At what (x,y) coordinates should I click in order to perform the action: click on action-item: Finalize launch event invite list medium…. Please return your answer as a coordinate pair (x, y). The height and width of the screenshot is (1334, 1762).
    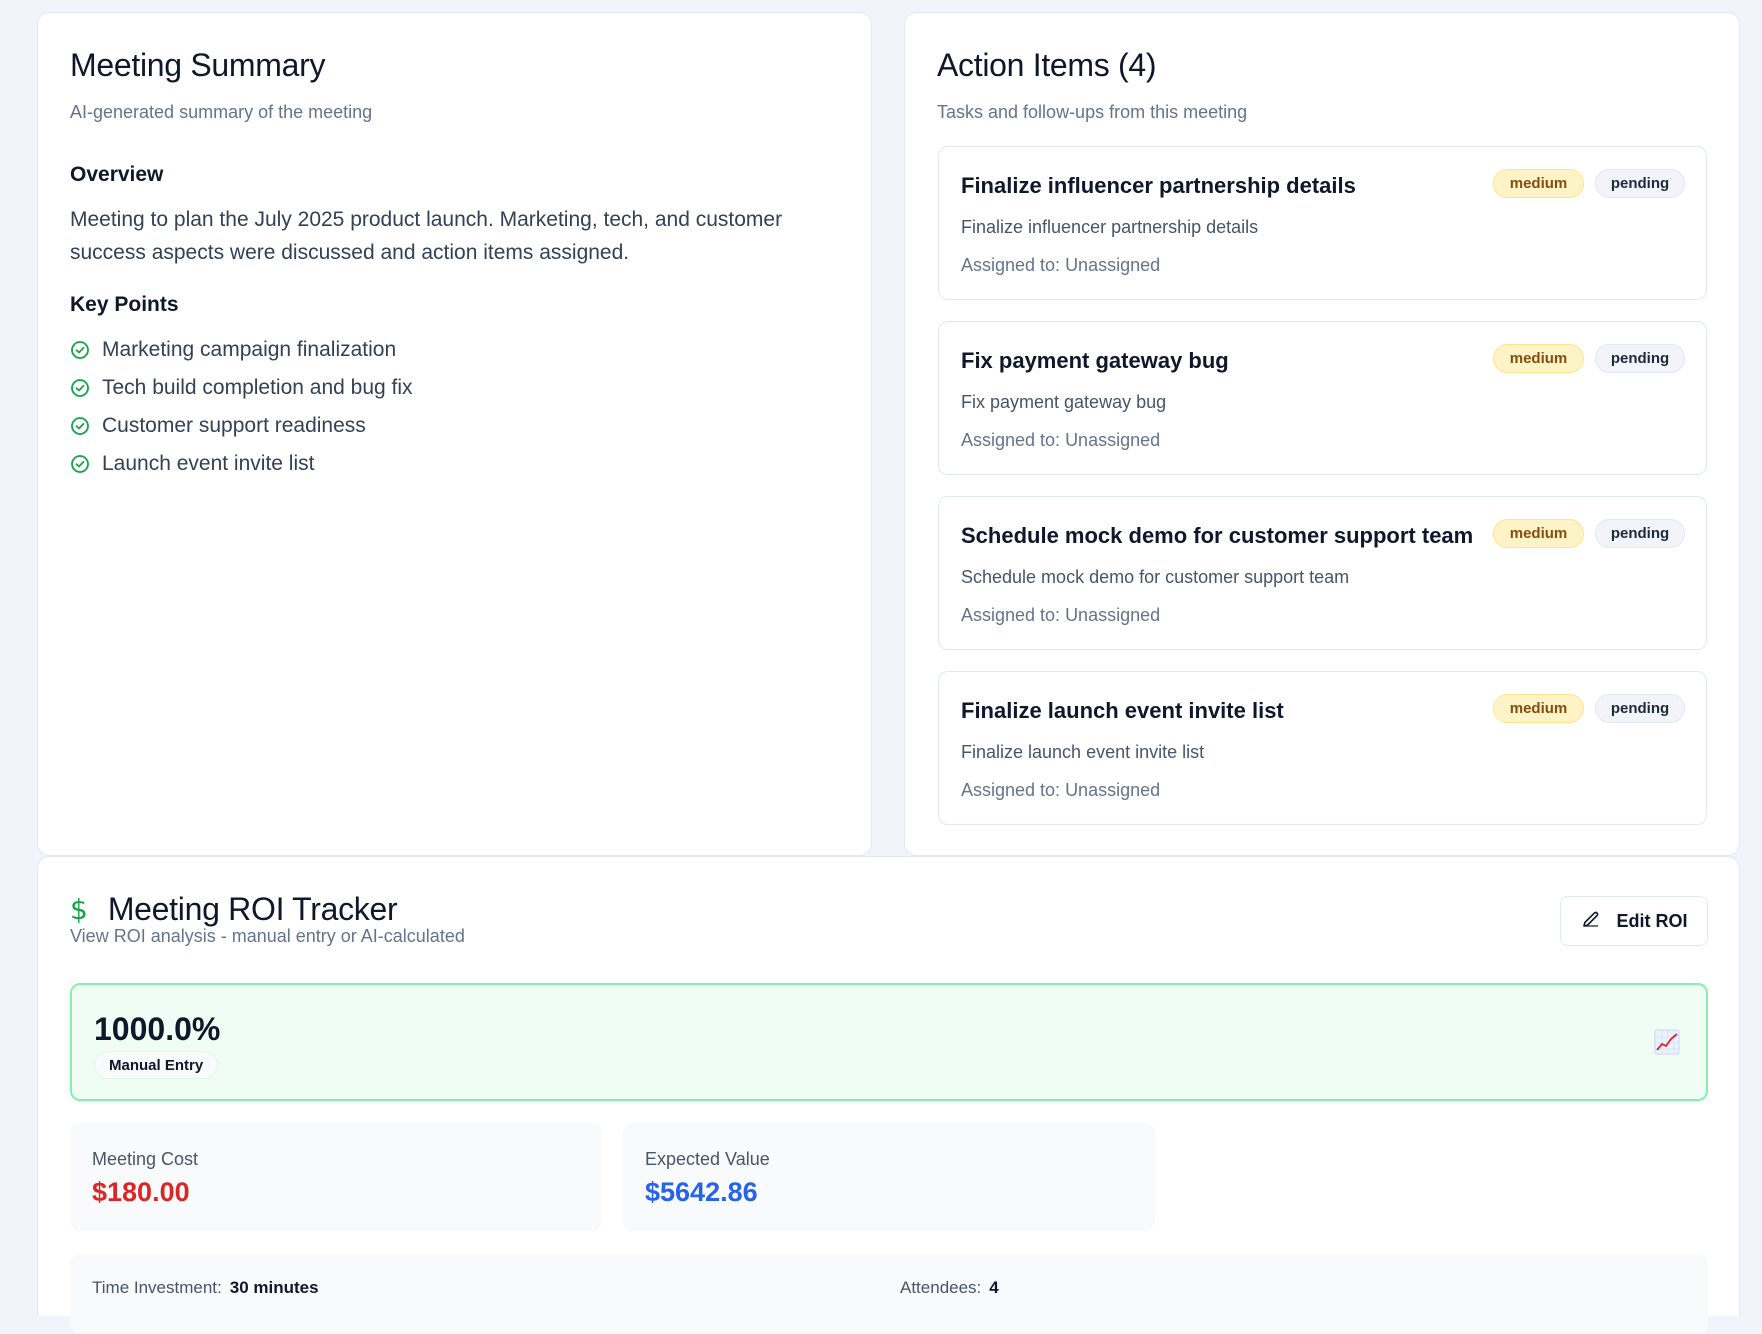
    Looking at the image, I should click on (1322, 748).